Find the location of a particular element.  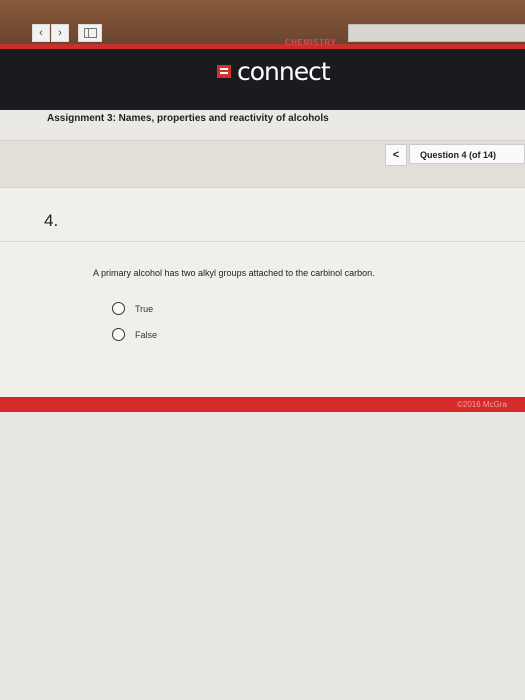

brand-logo: connect is located at coordinates (274, 71).